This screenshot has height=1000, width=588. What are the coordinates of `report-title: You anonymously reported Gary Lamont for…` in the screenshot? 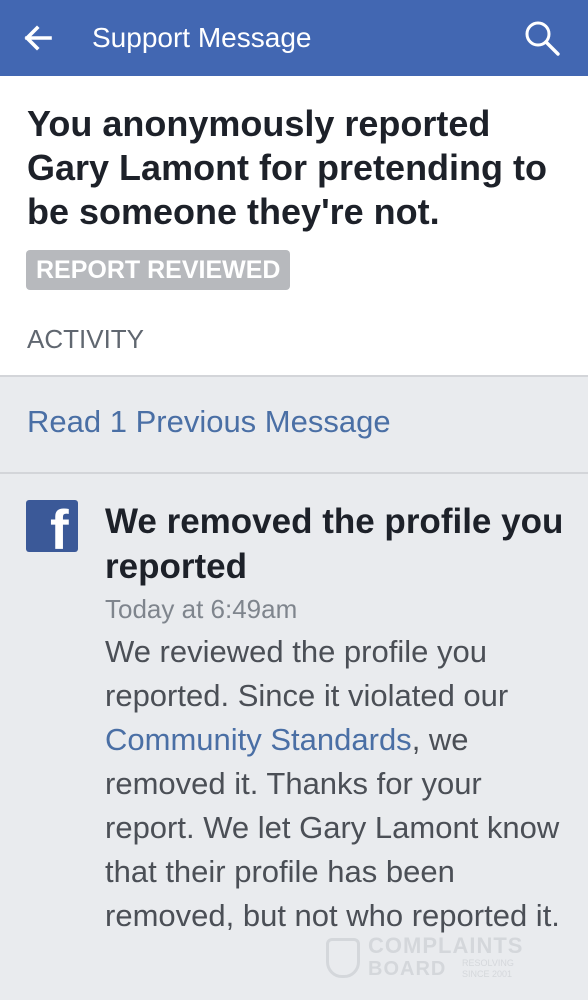 It's located at (287, 167).